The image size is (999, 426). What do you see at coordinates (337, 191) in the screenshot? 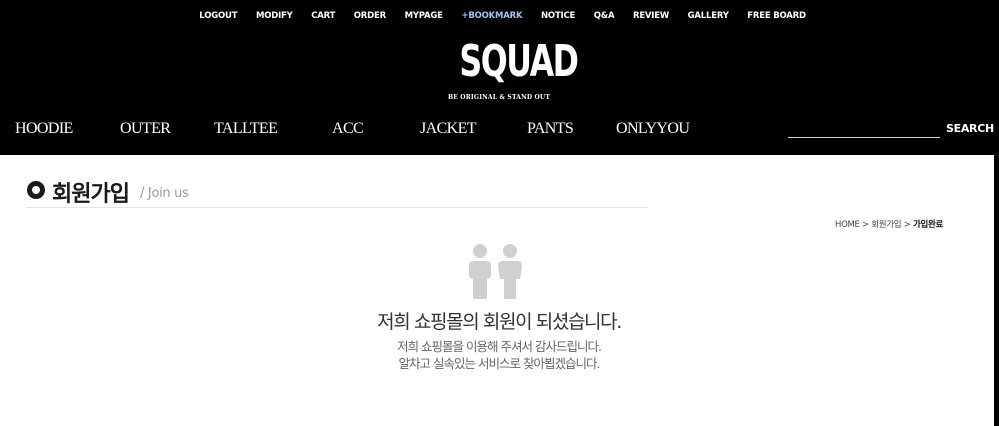
I see `page-title-bar: 회원가입 / Join us` at bounding box center [337, 191].